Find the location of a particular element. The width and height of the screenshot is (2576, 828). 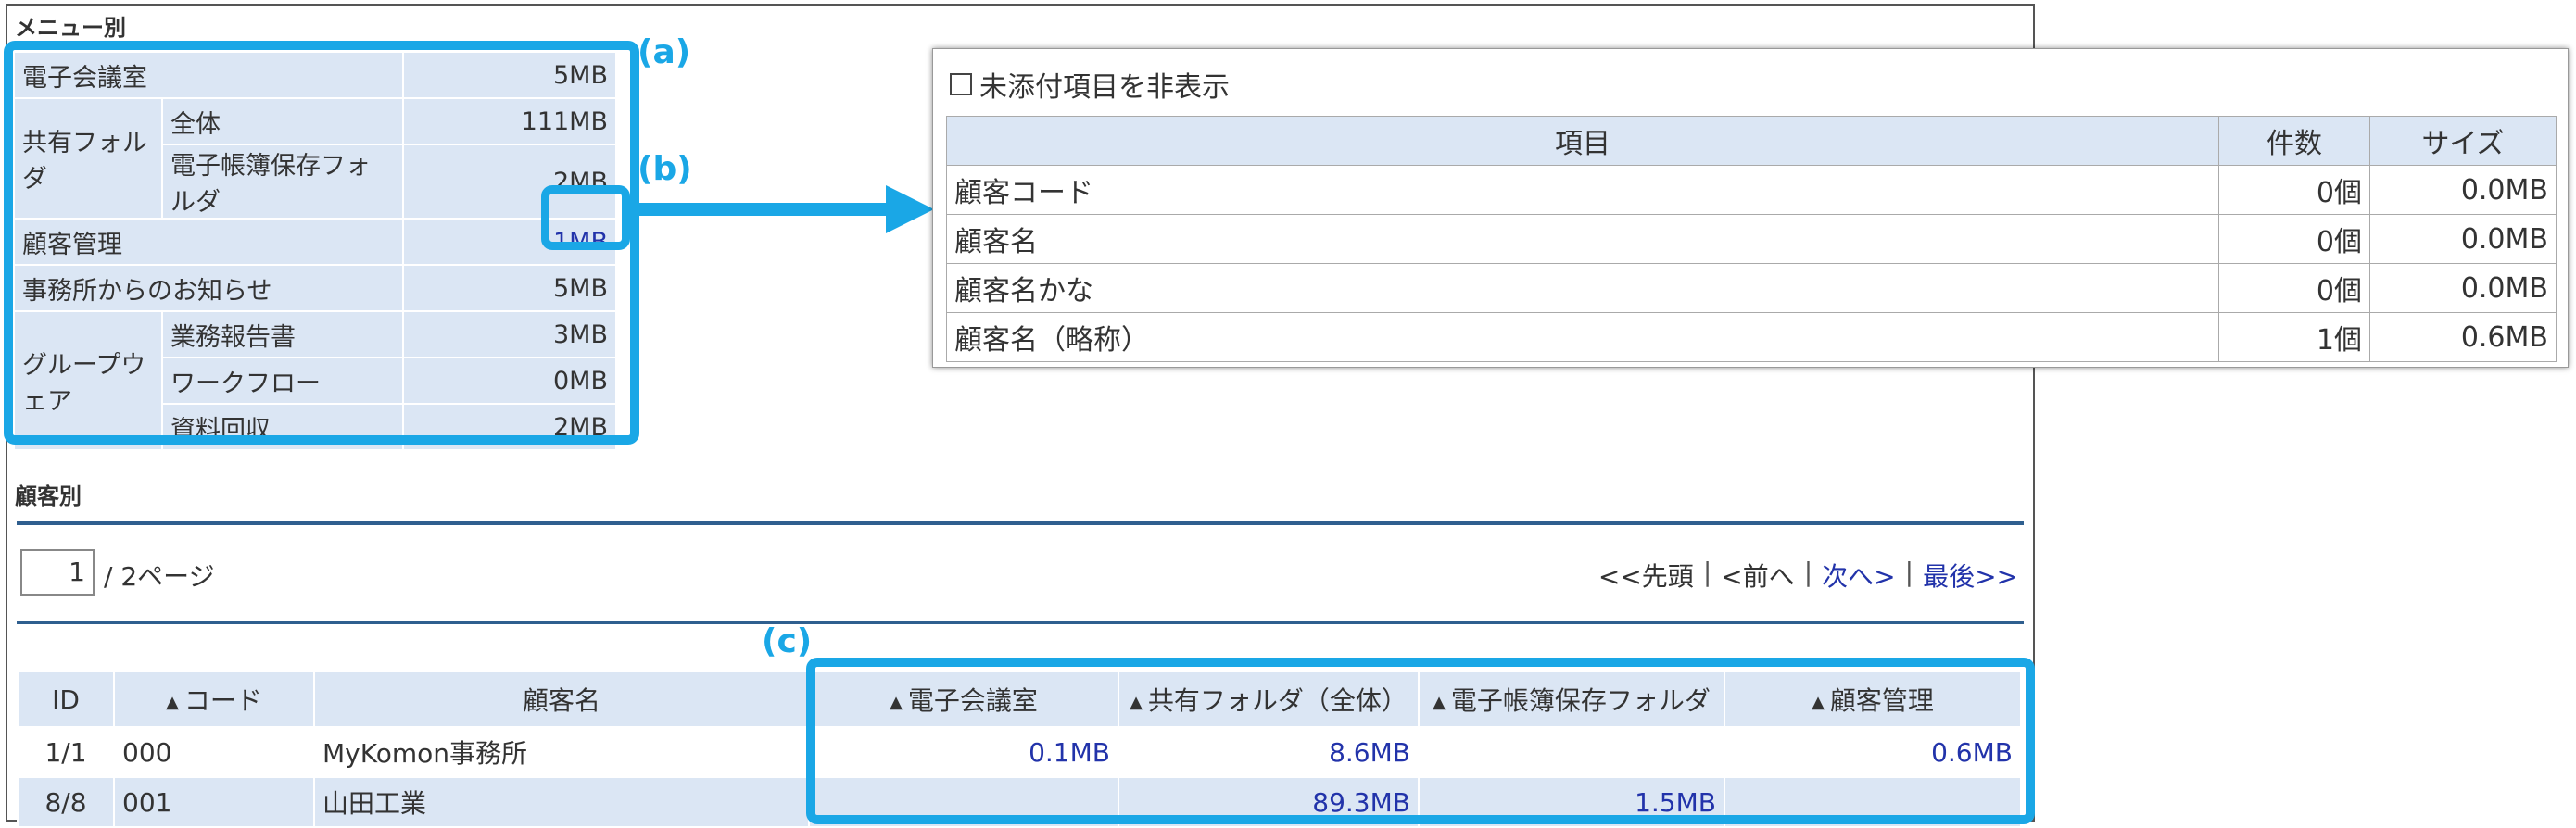

column-header-customer: ▲ 顧客管理 is located at coordinates (1873, 699).